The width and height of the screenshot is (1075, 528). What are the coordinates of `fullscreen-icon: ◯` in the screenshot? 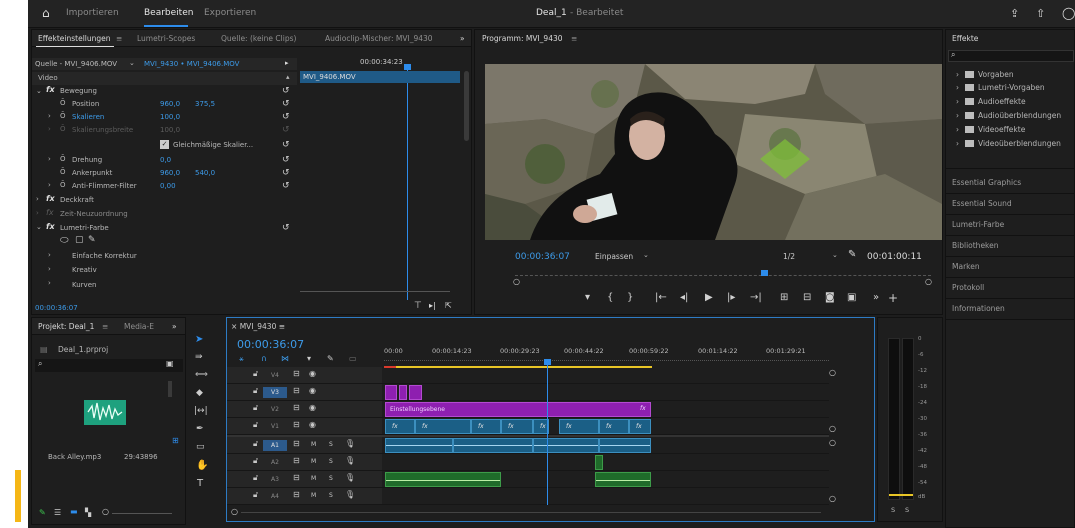 It's located at (1068, 13).